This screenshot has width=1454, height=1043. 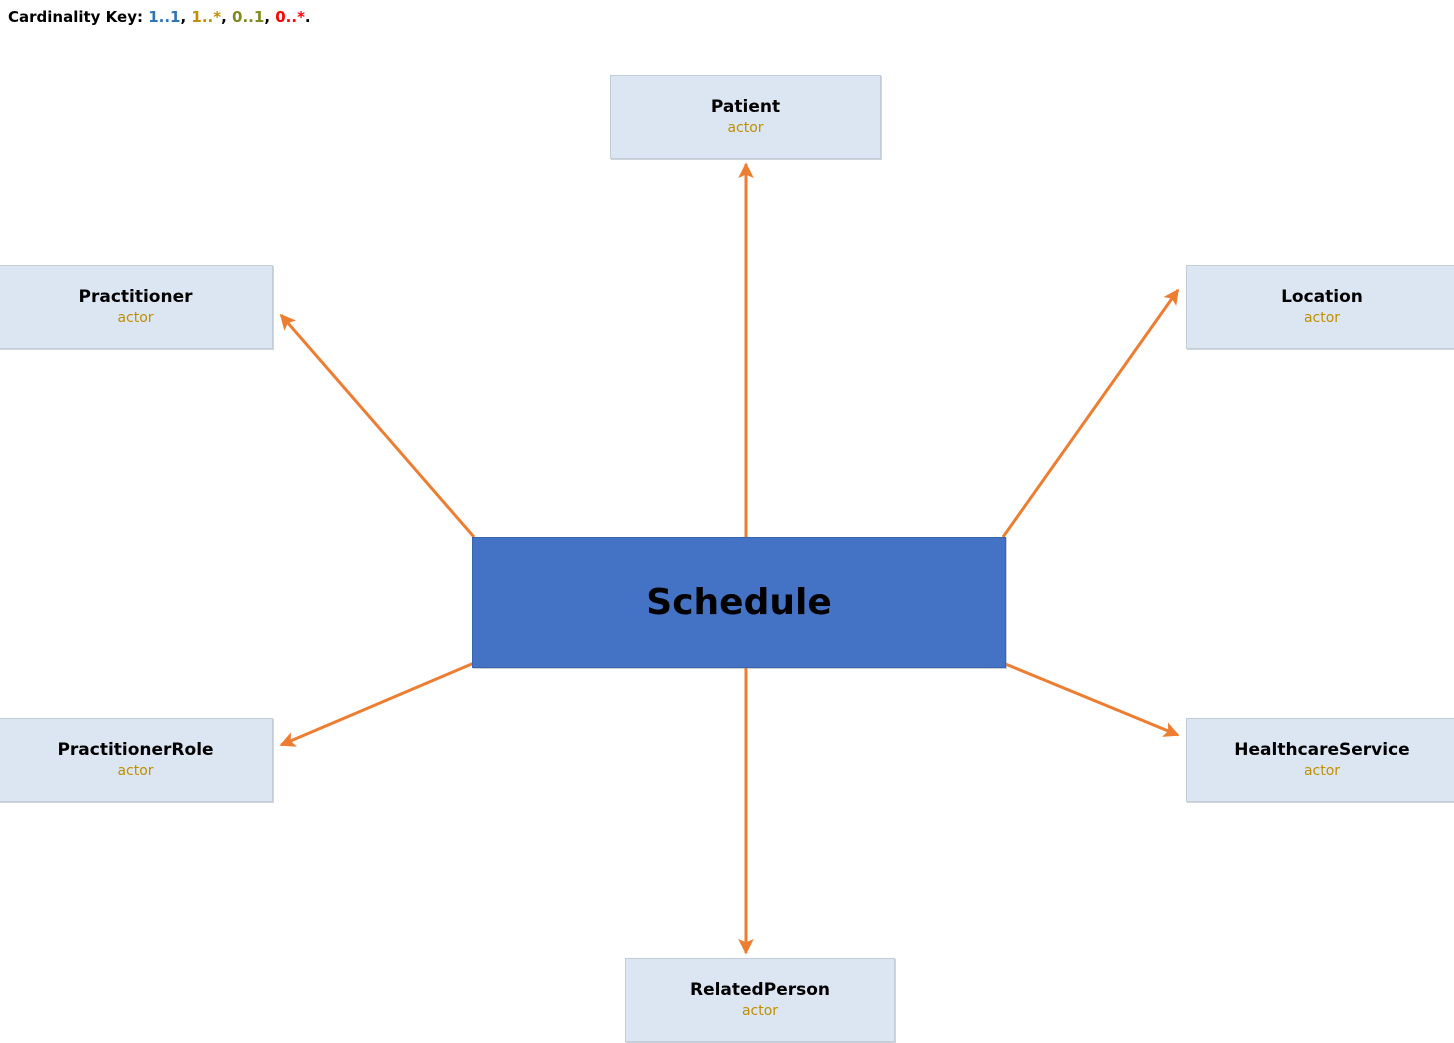 I want to click on node-relatedperson: RelatedPerson actor, so click(x=760, y=1000).